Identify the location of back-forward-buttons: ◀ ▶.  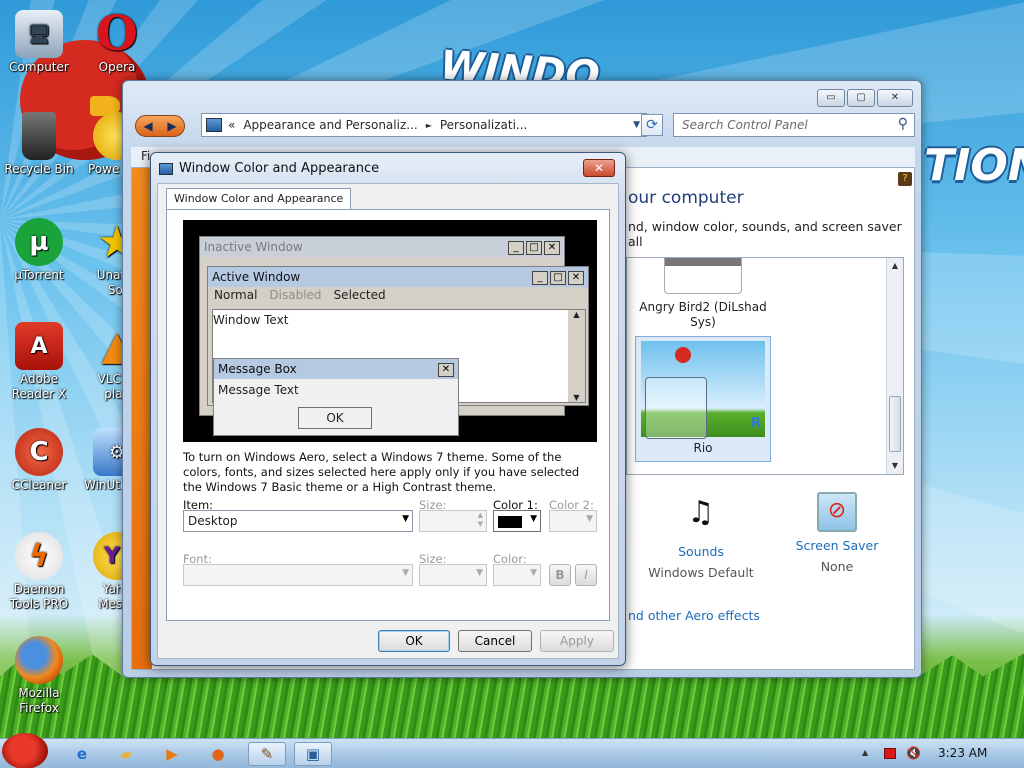
(160, 126).